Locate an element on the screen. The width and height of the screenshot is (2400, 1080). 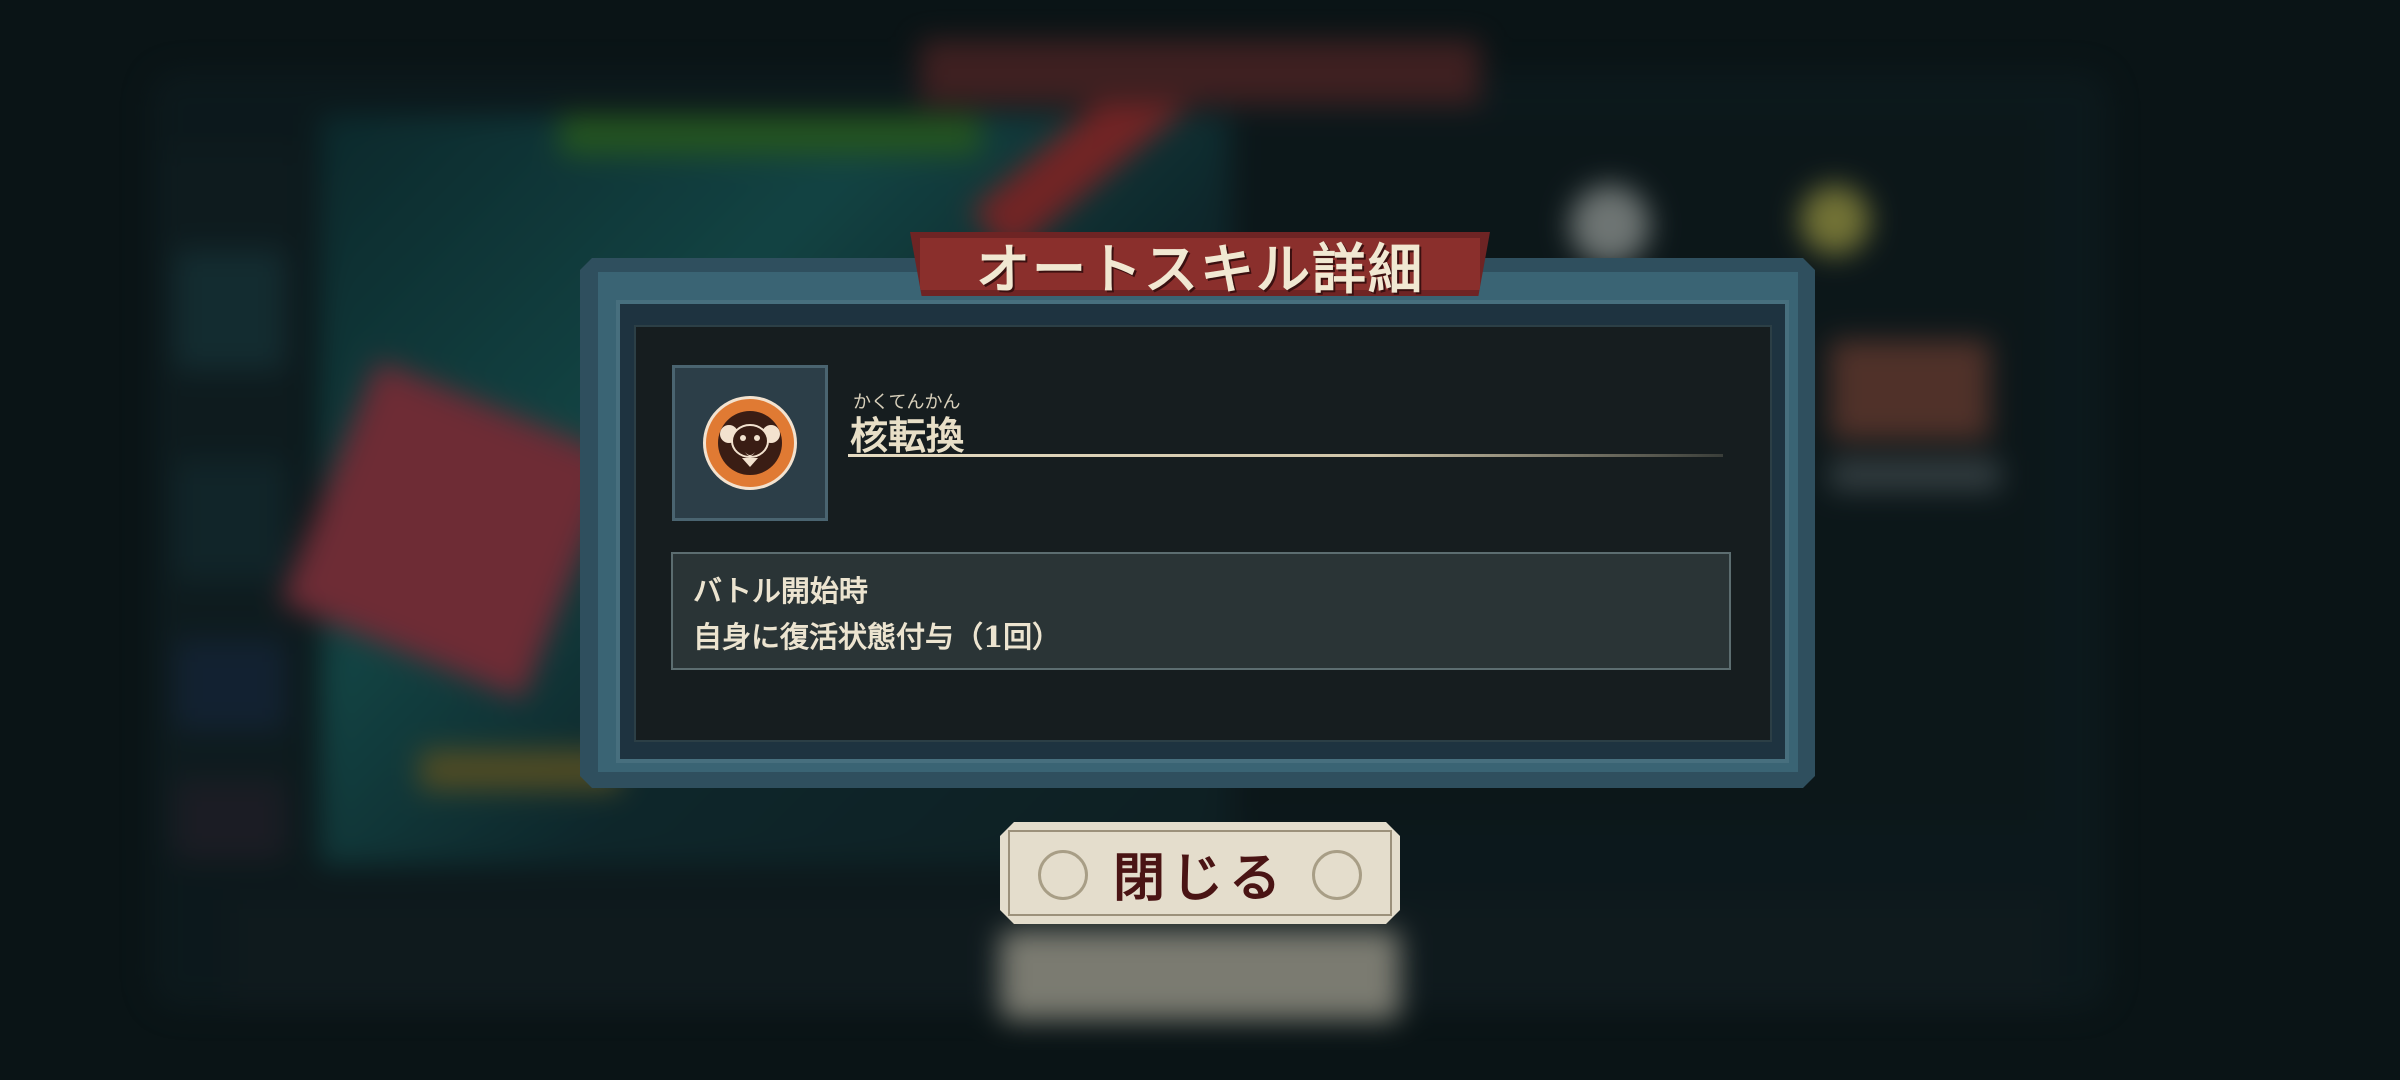
close-button: 閉じる is located at coordinates (1200, 873).